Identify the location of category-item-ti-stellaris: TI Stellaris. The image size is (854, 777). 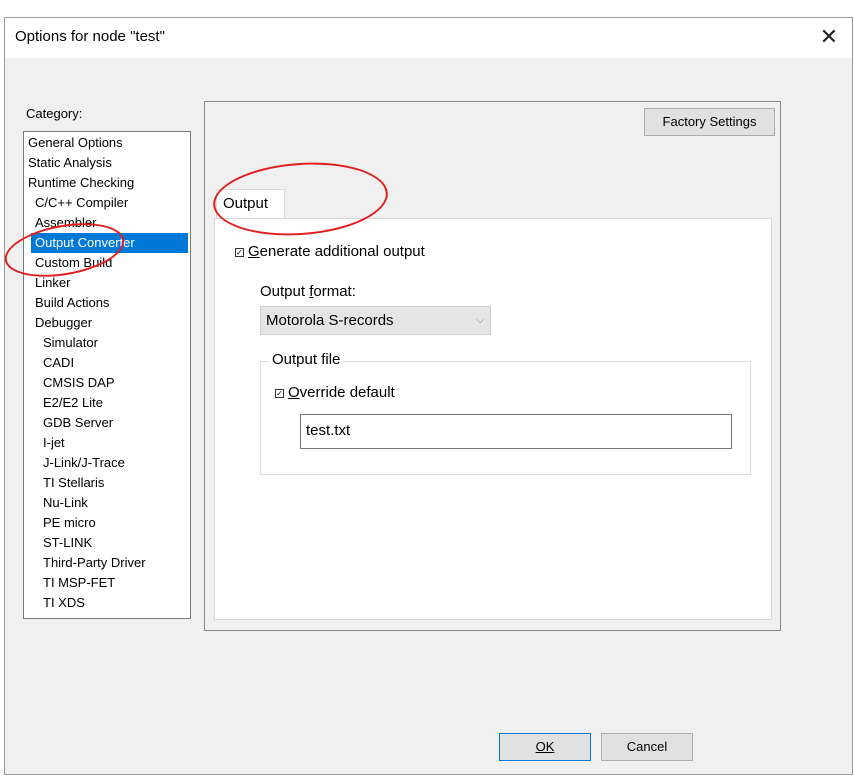
(73, 483).